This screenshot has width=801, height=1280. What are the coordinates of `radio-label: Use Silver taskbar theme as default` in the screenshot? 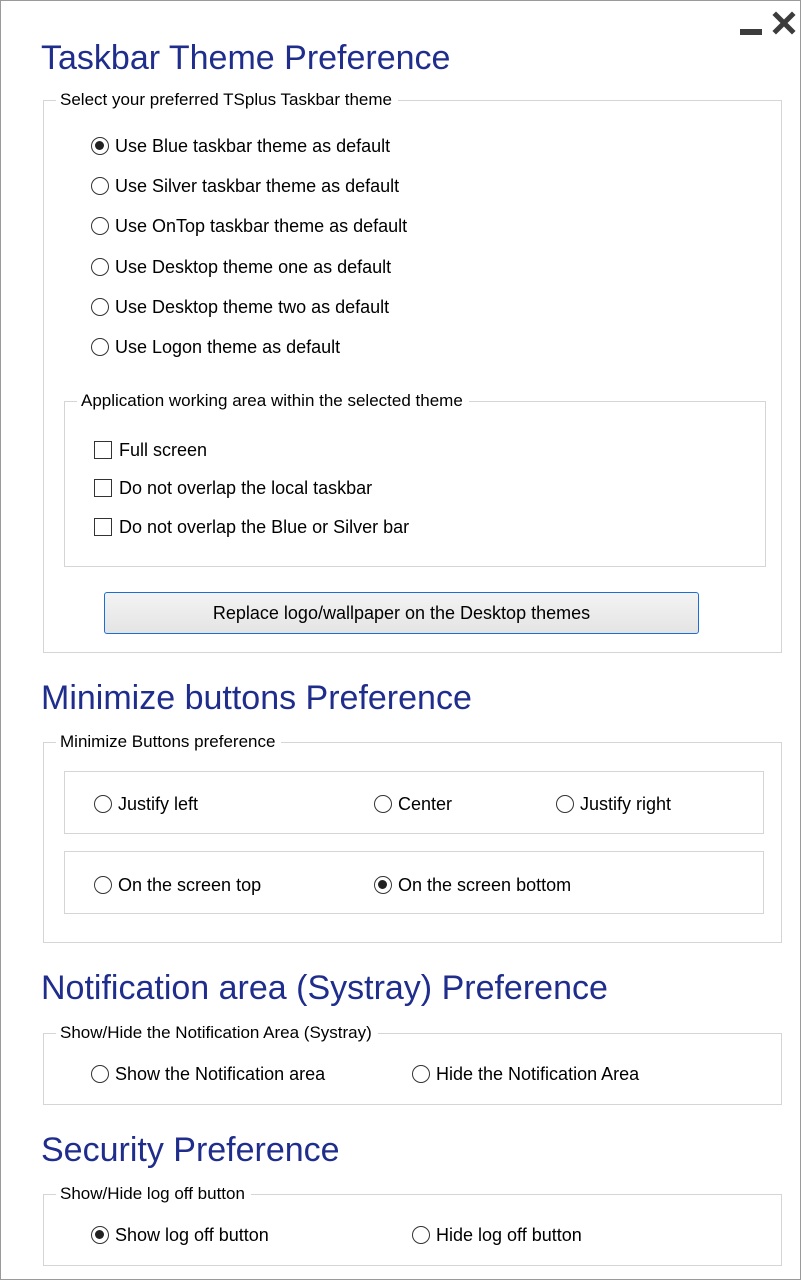 It's located at (257, 185).